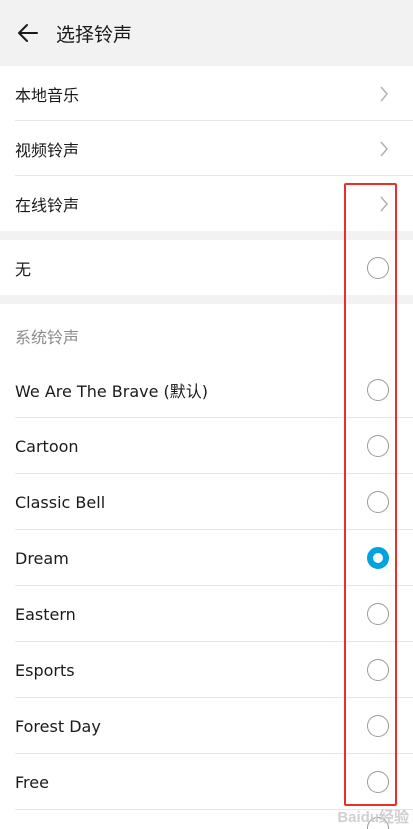 The image size is (413, 829). What do you see at coordinates (206, 782) in the screenshot?
I see `ringtone-item: Free` at bounding box center [206, 782].